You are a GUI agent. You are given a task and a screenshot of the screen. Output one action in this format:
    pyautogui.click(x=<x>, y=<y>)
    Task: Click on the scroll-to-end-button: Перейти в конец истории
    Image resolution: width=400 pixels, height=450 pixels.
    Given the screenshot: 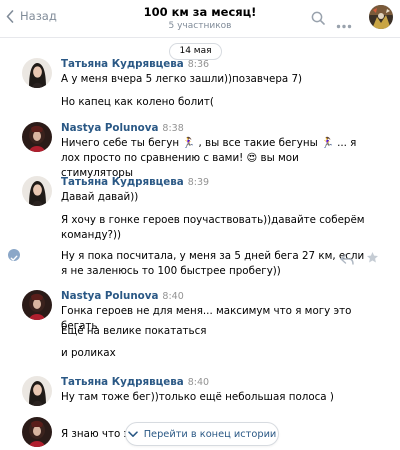 What is the action you would take?
    pyautogui.click(x=202, y=434)
    